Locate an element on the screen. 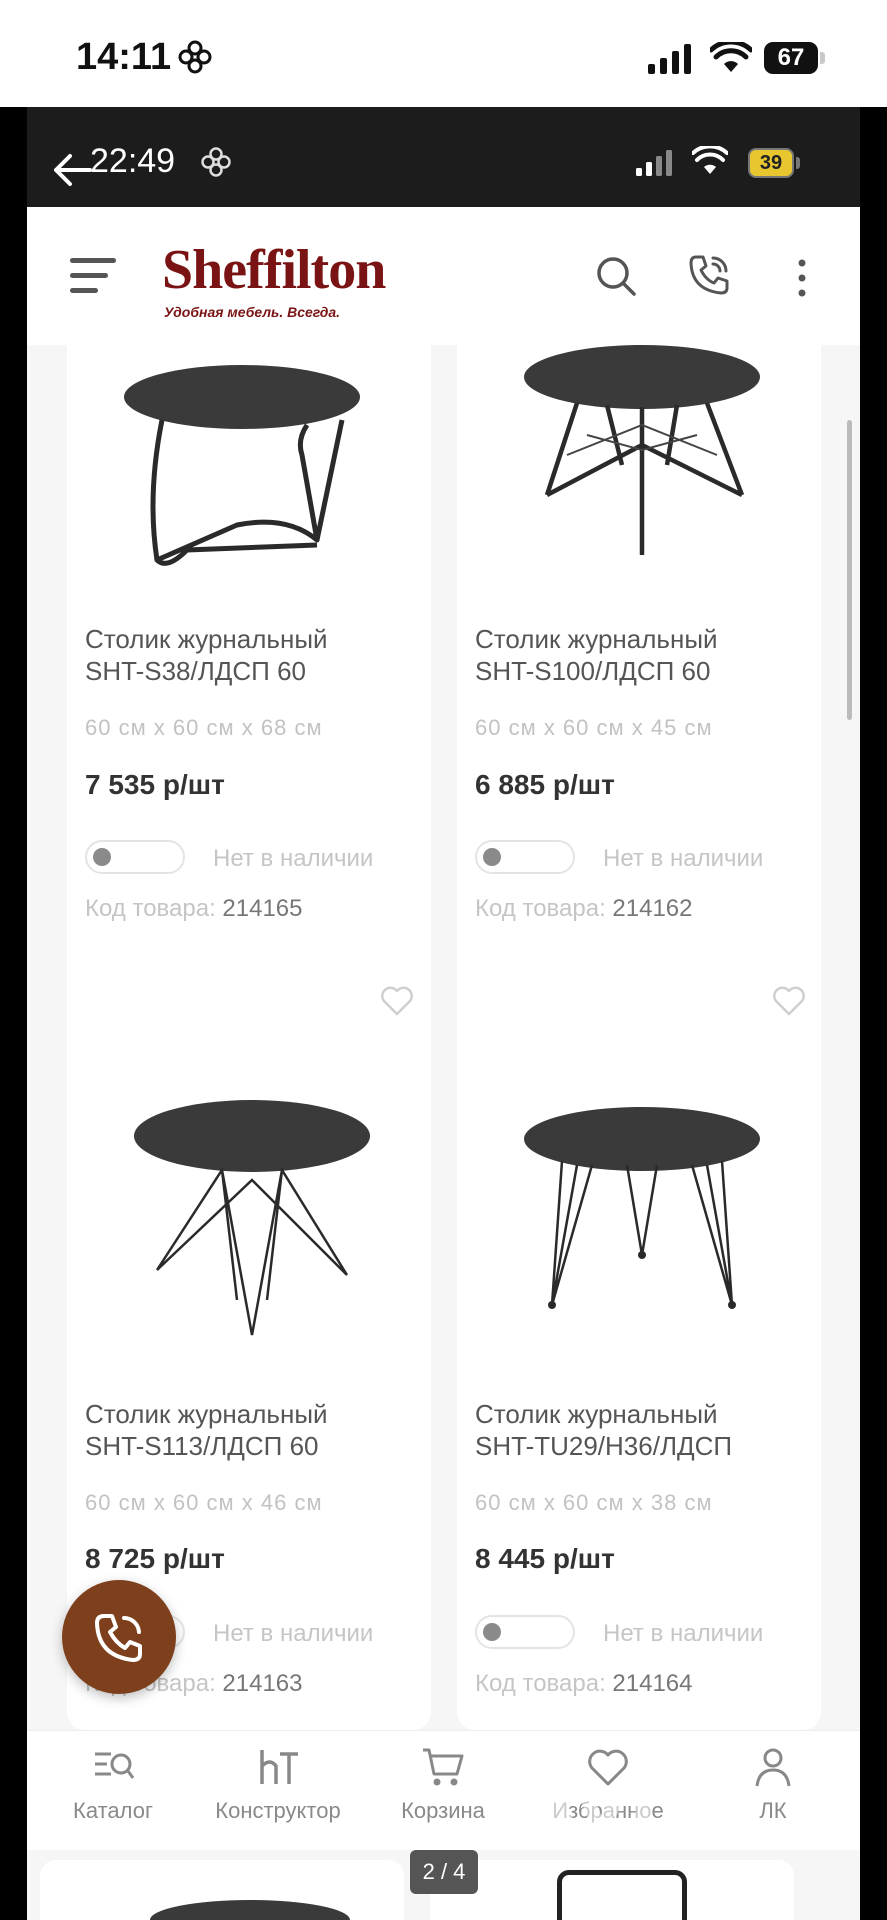  product-code-value: 214164 is located at coordinates (652, 1683).